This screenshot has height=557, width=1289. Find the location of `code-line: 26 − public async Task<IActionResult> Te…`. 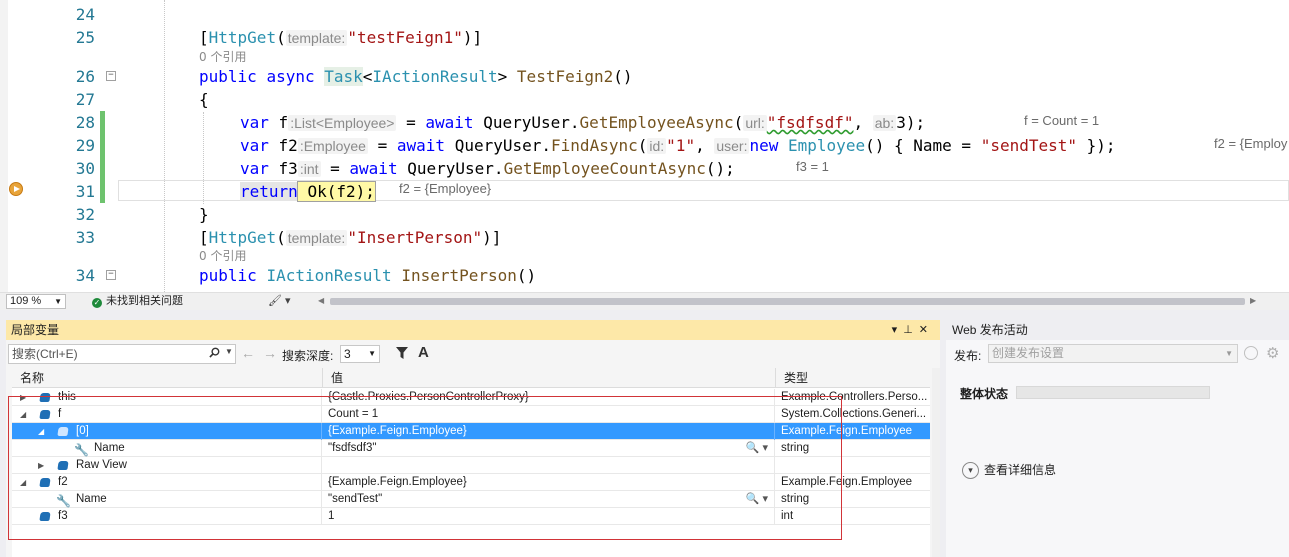

code-line: 26 − public async Task<IActionResult> Te… is located at coordinates (644, 76).